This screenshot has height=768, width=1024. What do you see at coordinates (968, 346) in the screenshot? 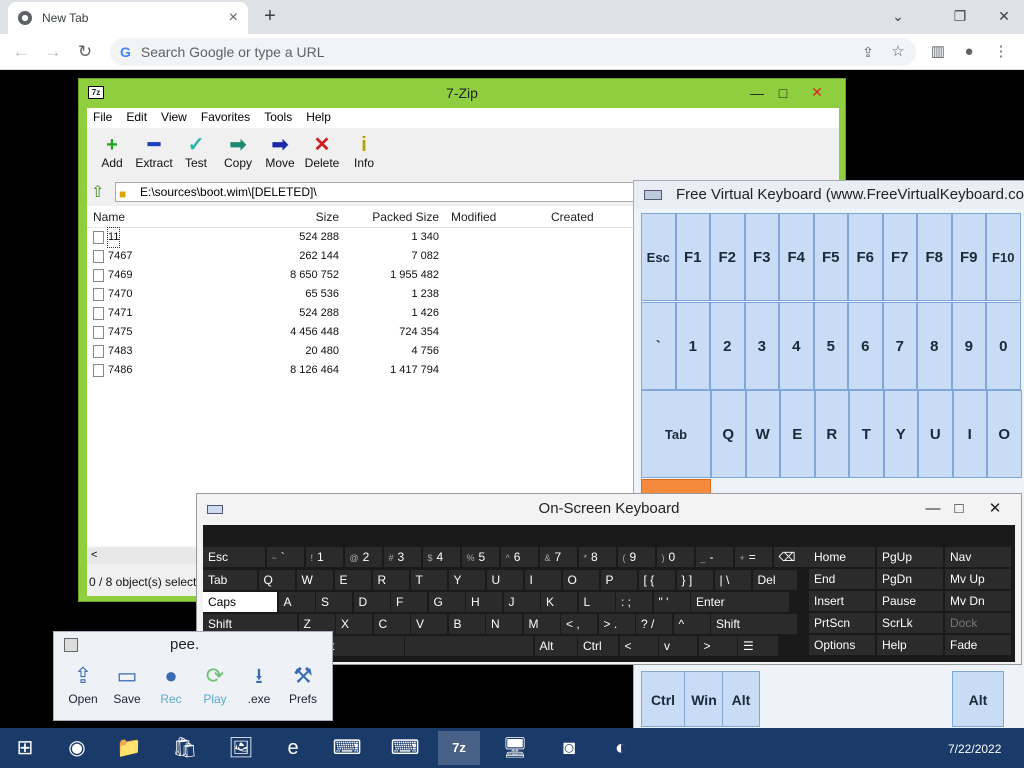
I see `fvk-key-row2-9: 9` at bounding box center [968, 346].